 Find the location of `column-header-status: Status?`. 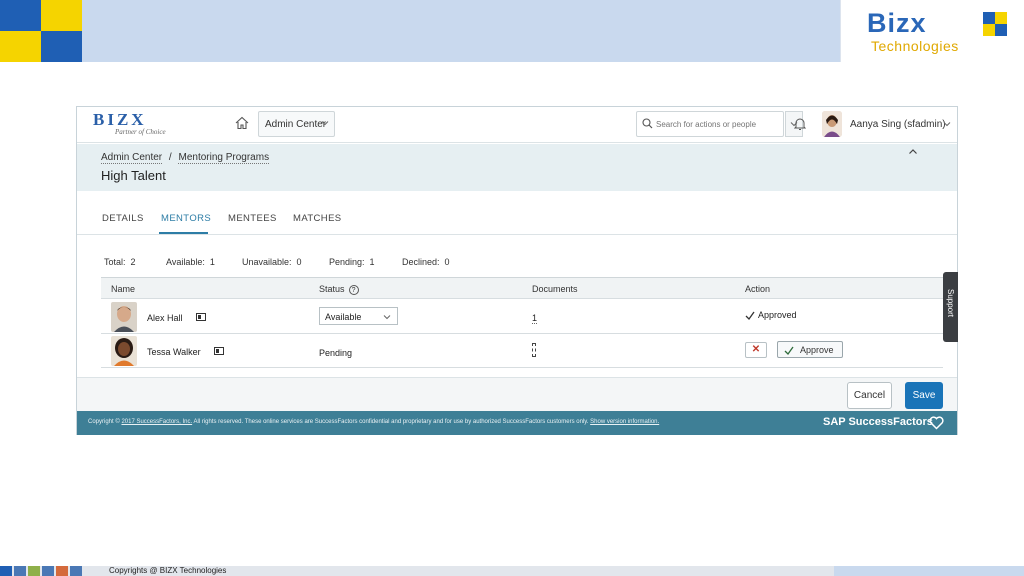

column-header-status: Status? is located at coordinates (339, 289).